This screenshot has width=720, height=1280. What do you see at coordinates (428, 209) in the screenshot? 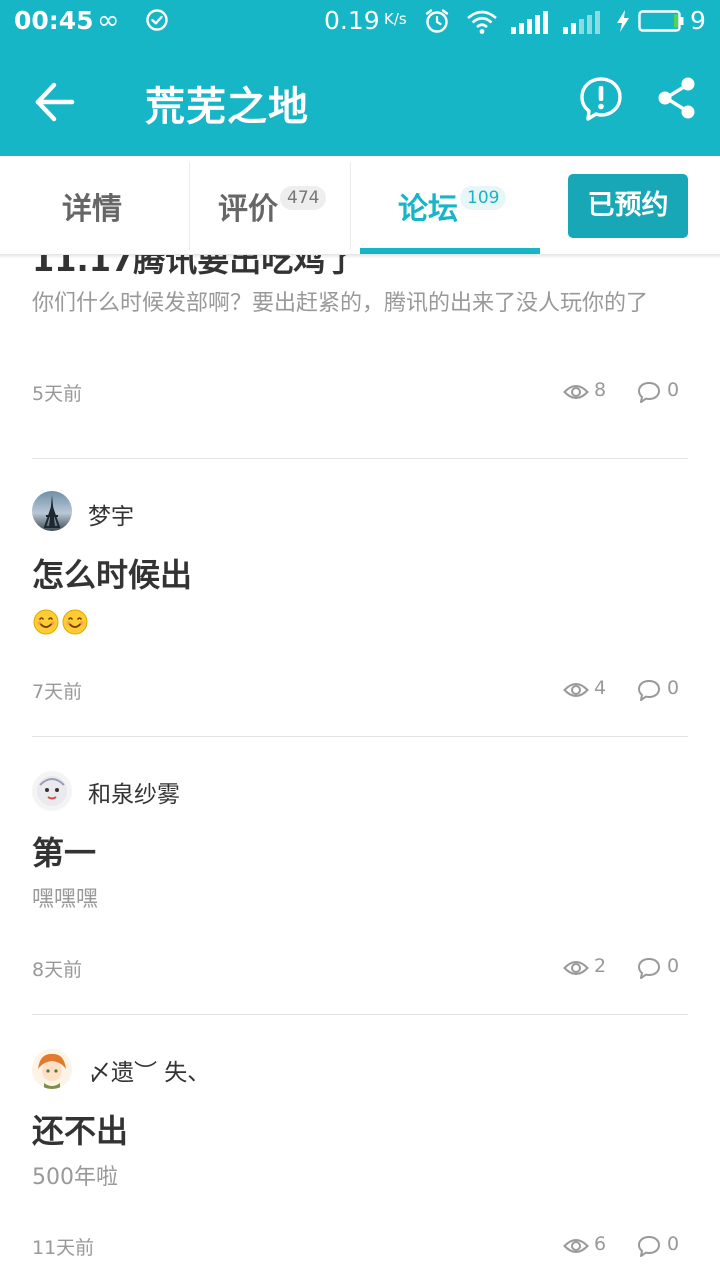
I see `tab-forum-label: 论坛` at bounding box center [428, 209].